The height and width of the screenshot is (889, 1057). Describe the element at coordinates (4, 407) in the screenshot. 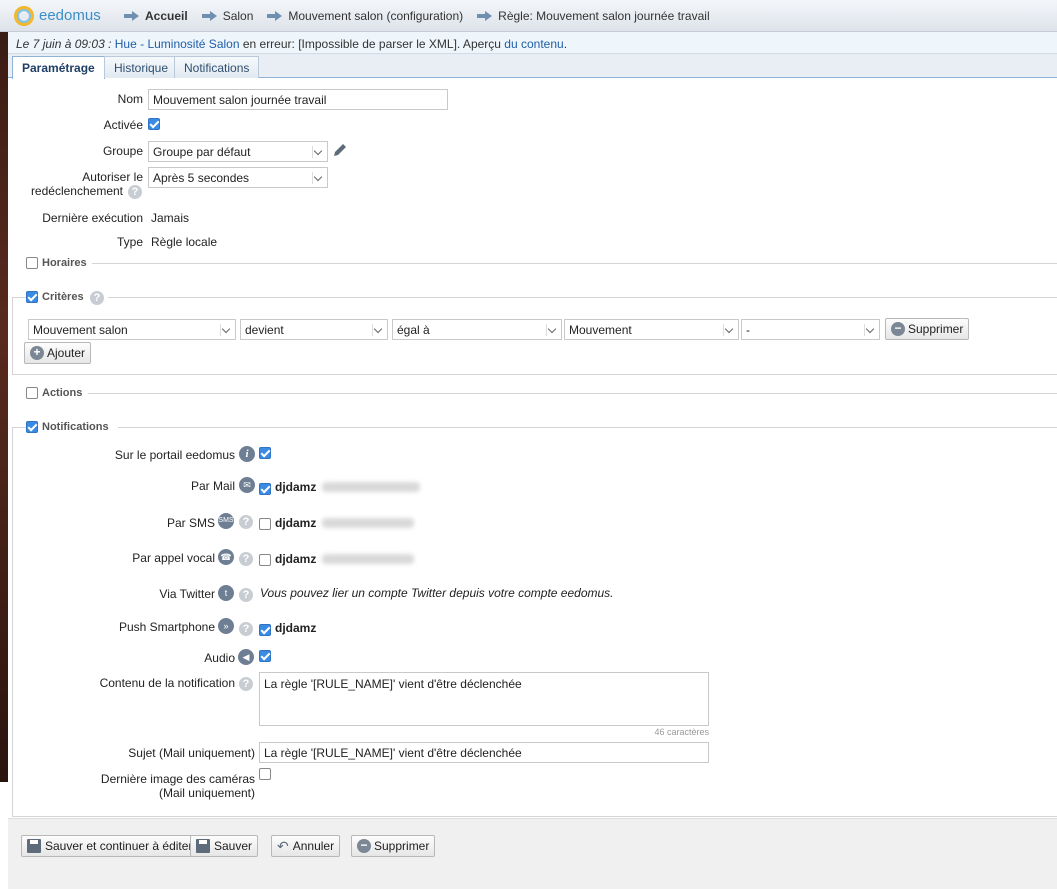

I see `background-strip` at that location.